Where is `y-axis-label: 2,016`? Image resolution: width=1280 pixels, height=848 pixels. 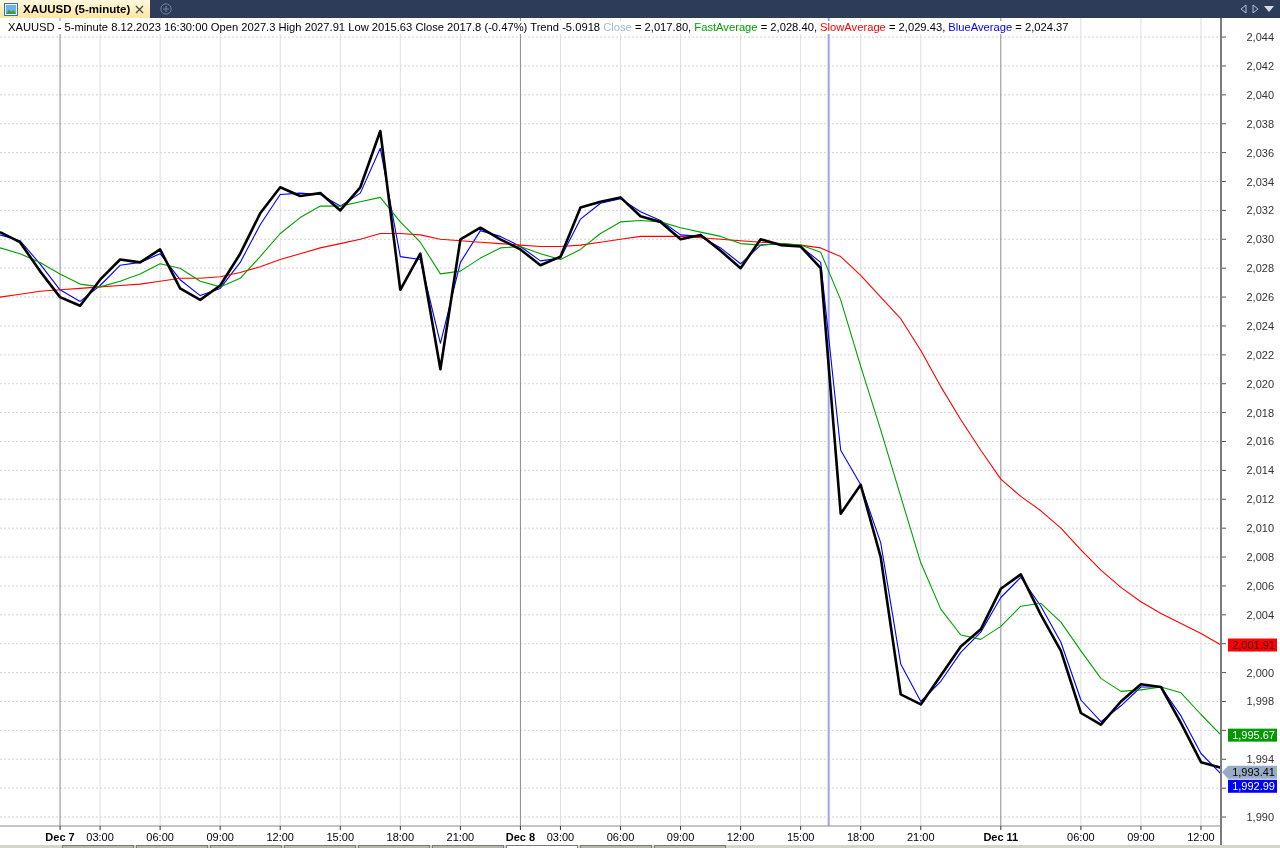
y-axis-label: 2,016 is located at coordinates (1260, 441).